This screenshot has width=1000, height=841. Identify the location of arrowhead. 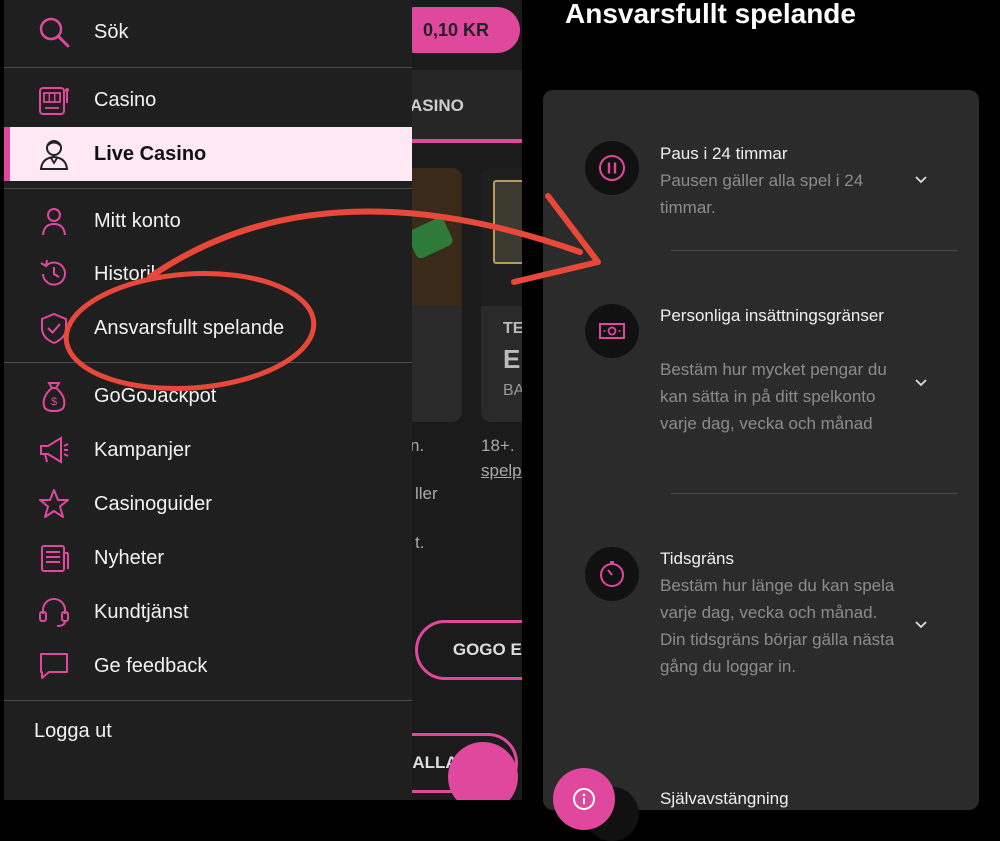
(556, 239).